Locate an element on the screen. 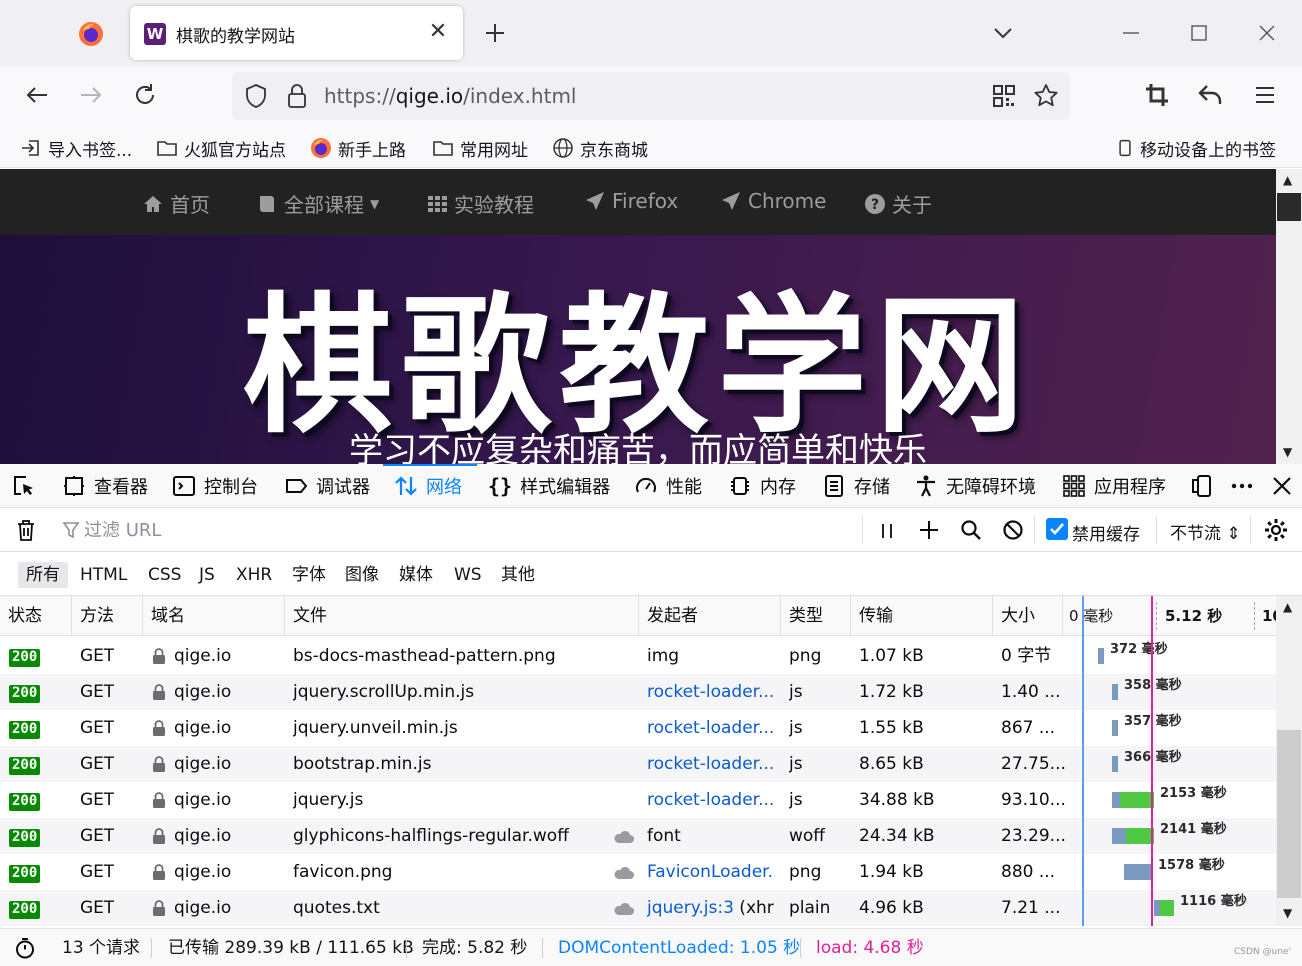 This screenshot has width=1302, height=966. throttle-select: 不节流 ⇕ is located at coordinates (1205, 531).